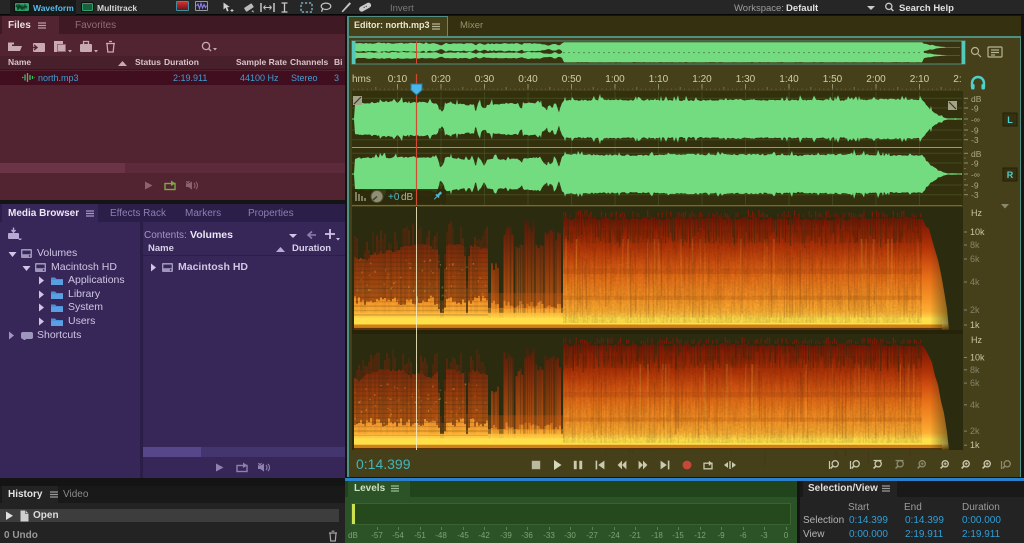 This screenshot has width=1024, height=543. What do you see at coordinates (833, 79) in the screenshot?
I see `svg-text: 1:50` at bounding box center [833, 79].